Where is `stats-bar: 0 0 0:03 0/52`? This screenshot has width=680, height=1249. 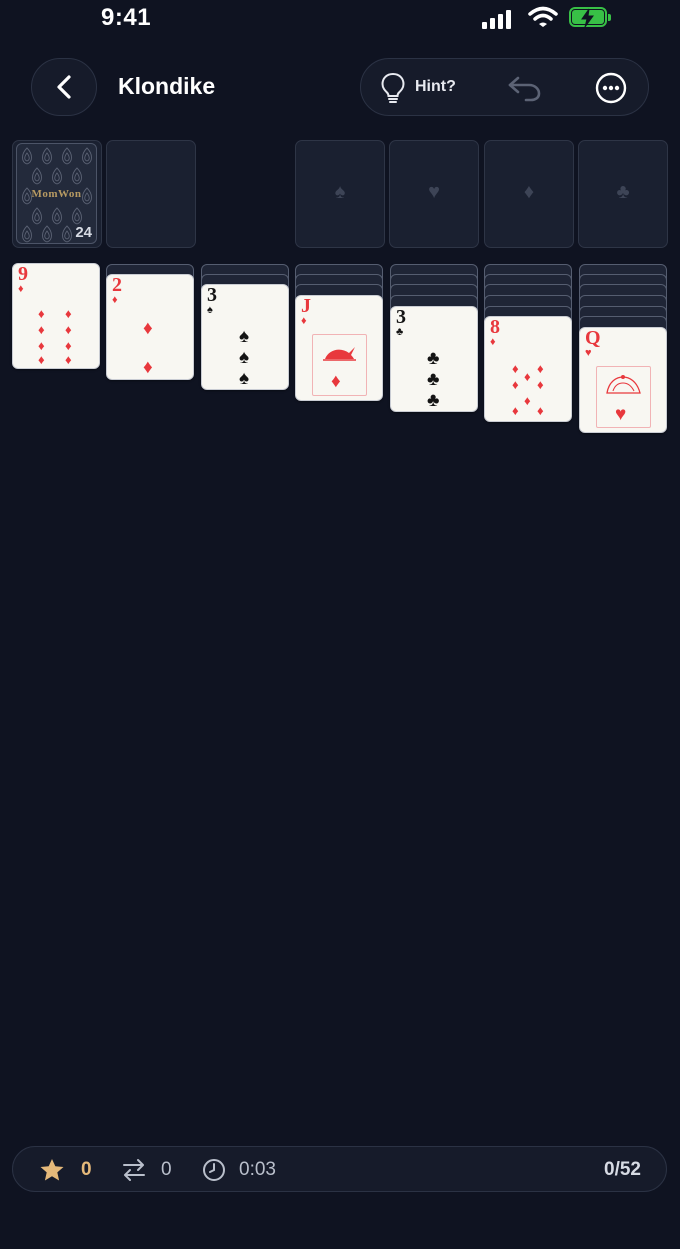 stats-bar: 0 0 0:03 0/52 is located at coordinates (339, 1169).